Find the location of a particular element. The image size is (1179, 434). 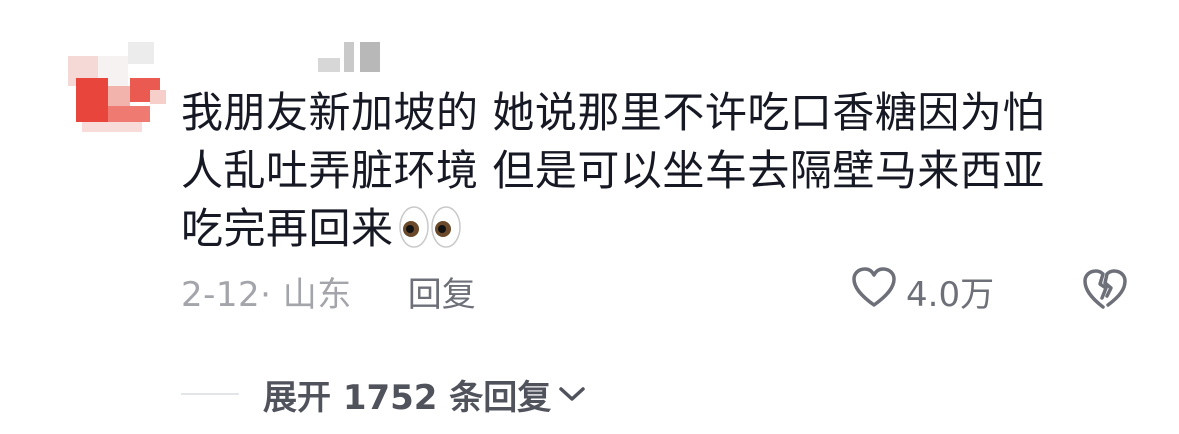

expand-replies-label: 展开 1752 条回复 is located at coordinates (407, 397).